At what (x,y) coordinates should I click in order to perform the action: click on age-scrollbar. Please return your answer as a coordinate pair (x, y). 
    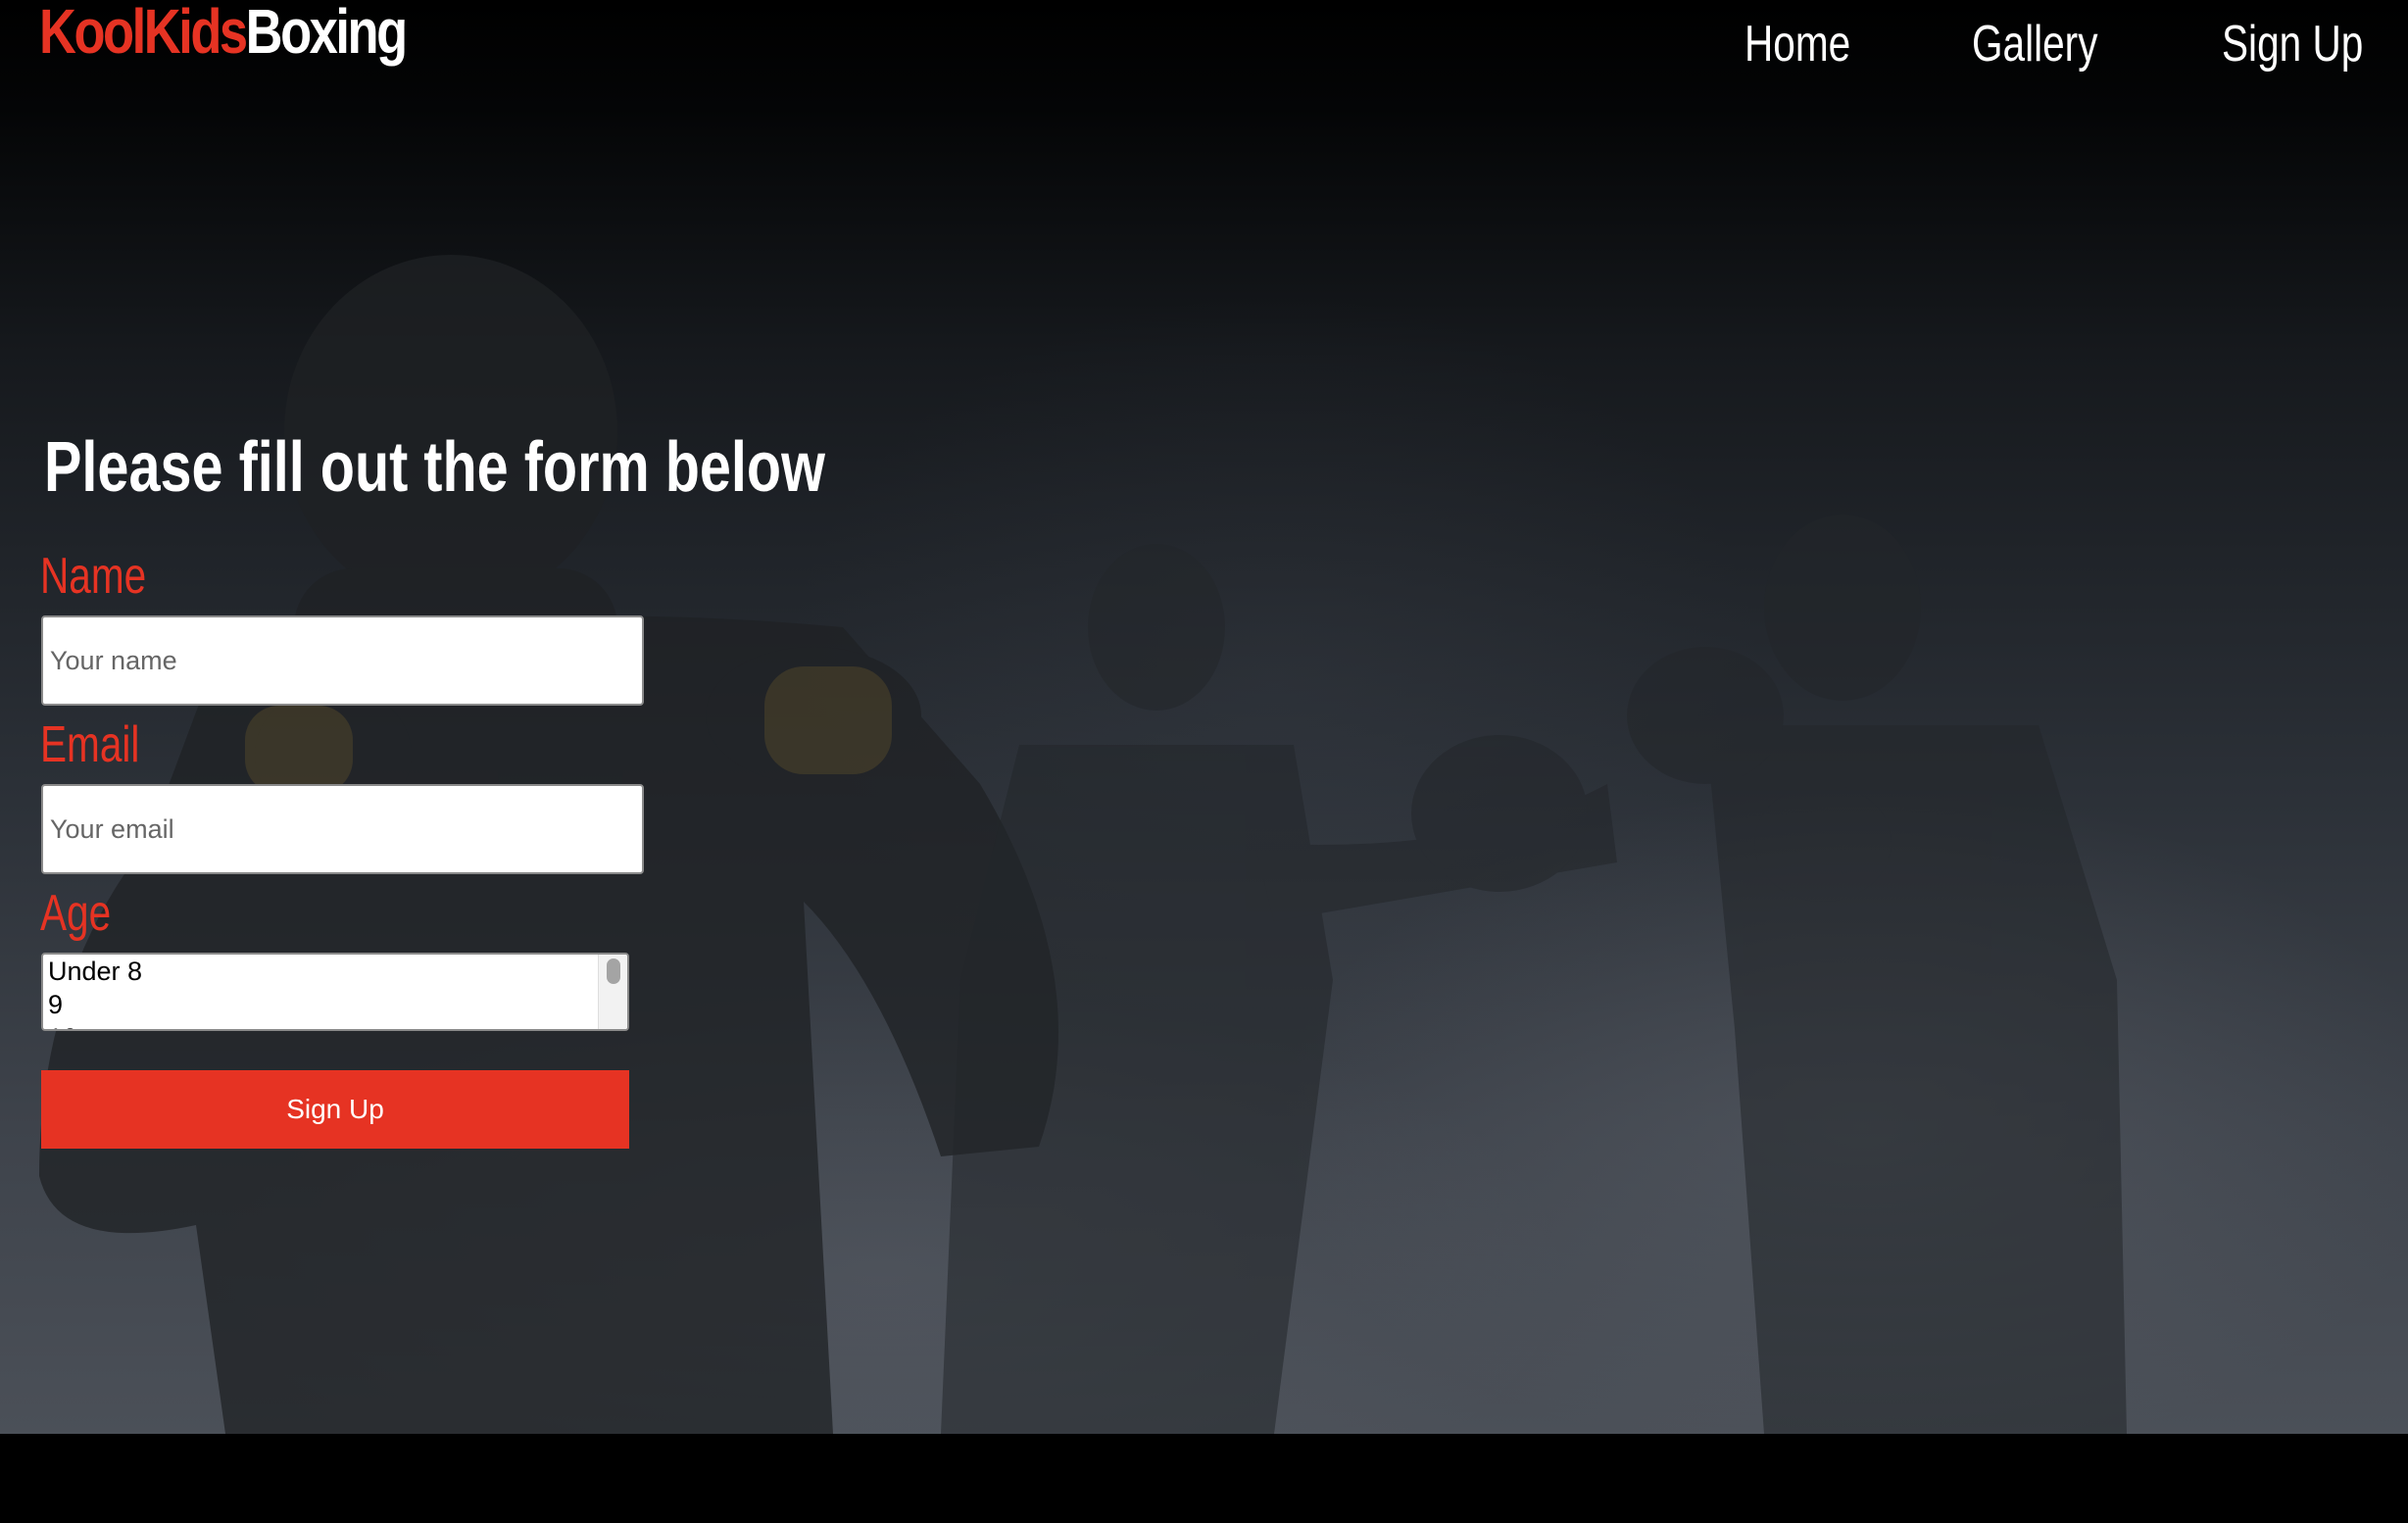
    Looking at the image, I should click on (612, 992).